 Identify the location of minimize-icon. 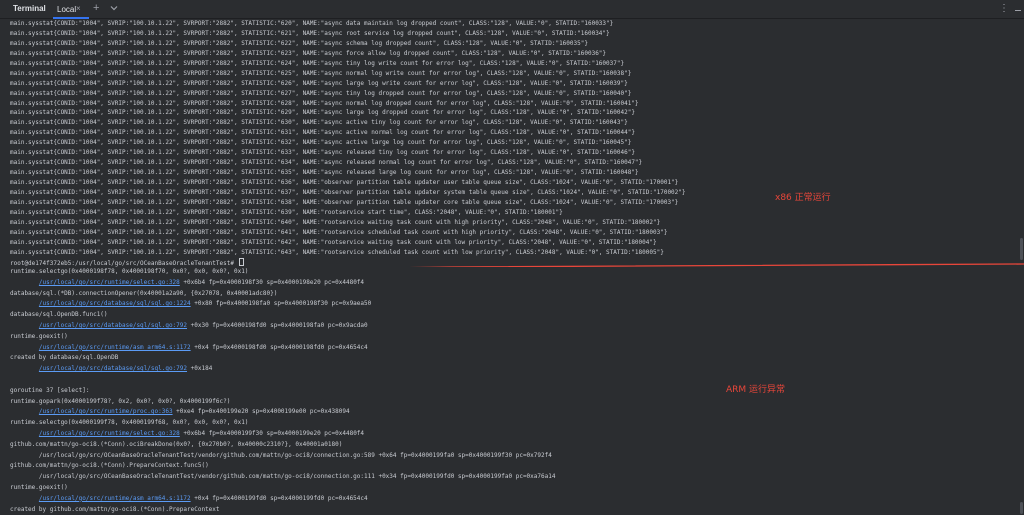
(1018, 8).